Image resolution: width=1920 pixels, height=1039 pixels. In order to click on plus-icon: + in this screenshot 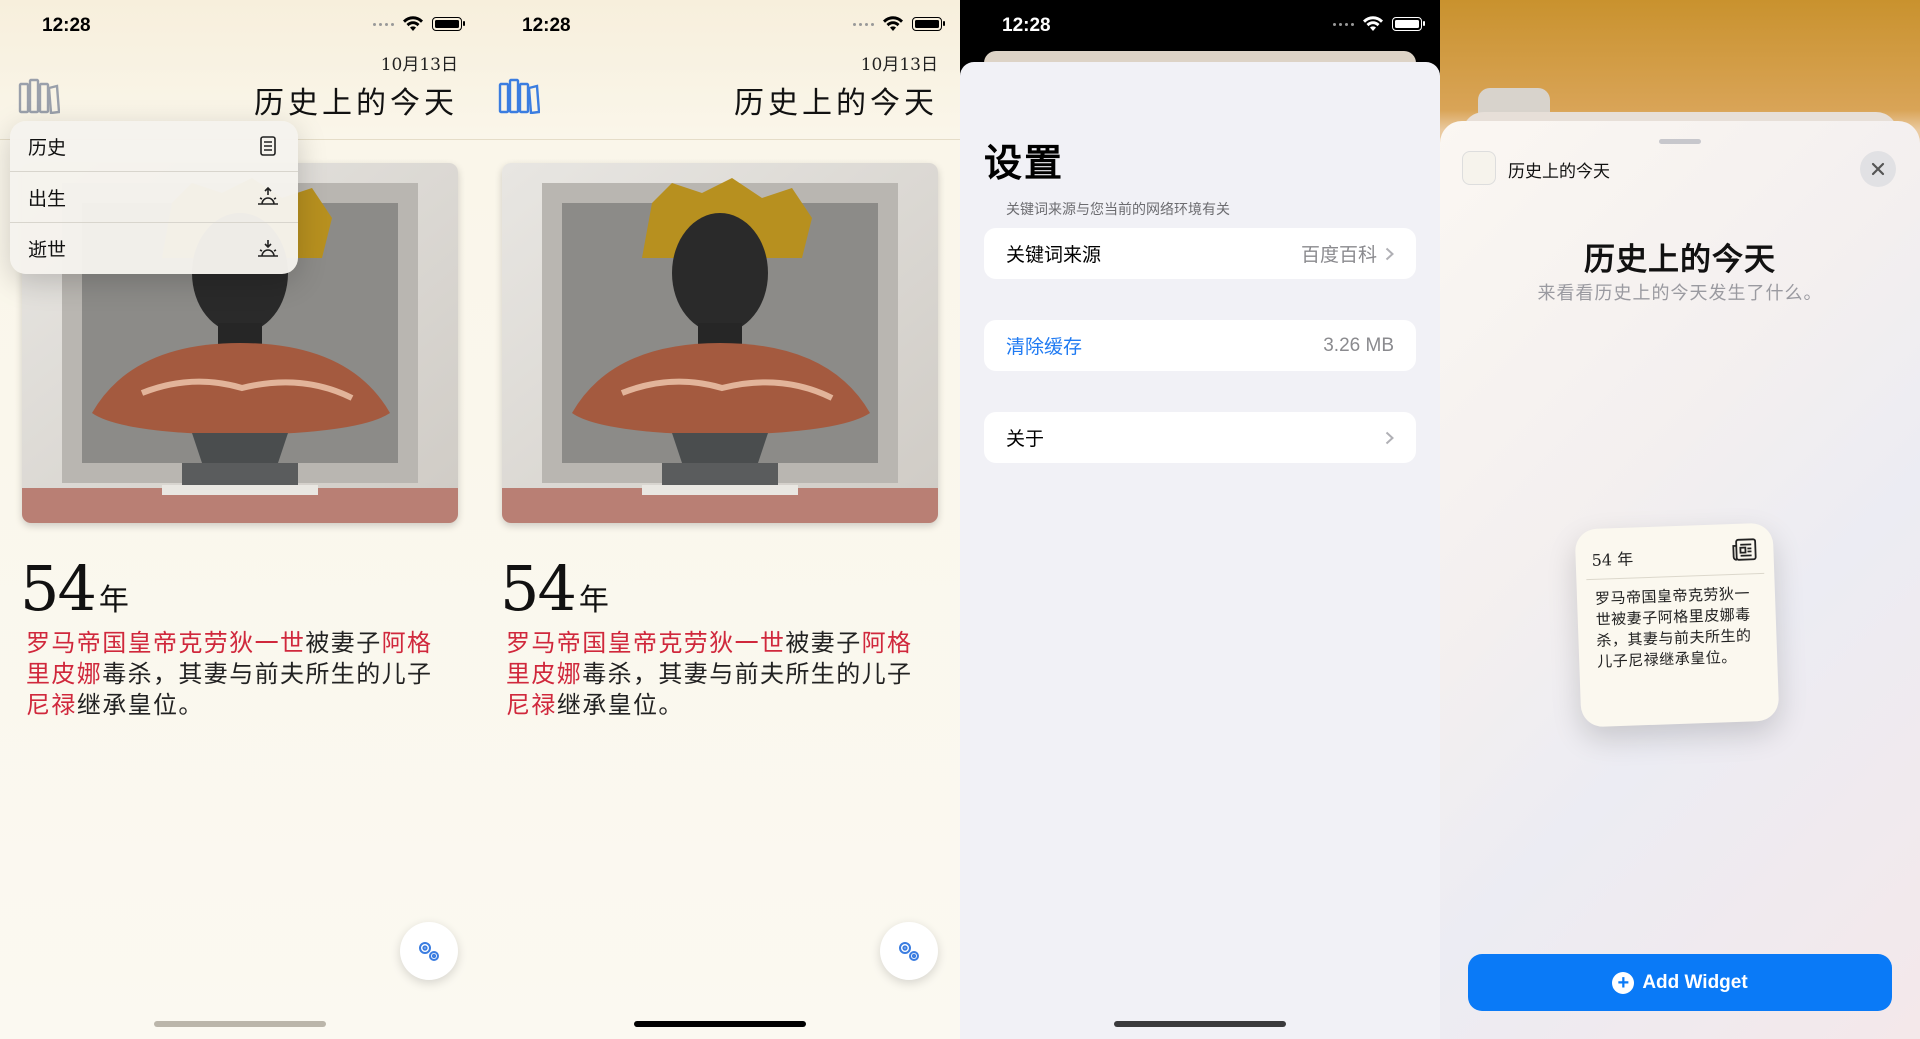, I will do `click(1623, 982)`.